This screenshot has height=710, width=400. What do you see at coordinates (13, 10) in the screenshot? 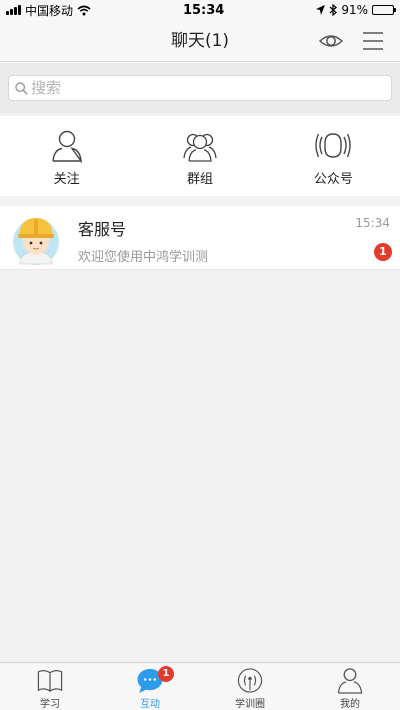
I see `signal-icon` at bounding box center [13, 10].